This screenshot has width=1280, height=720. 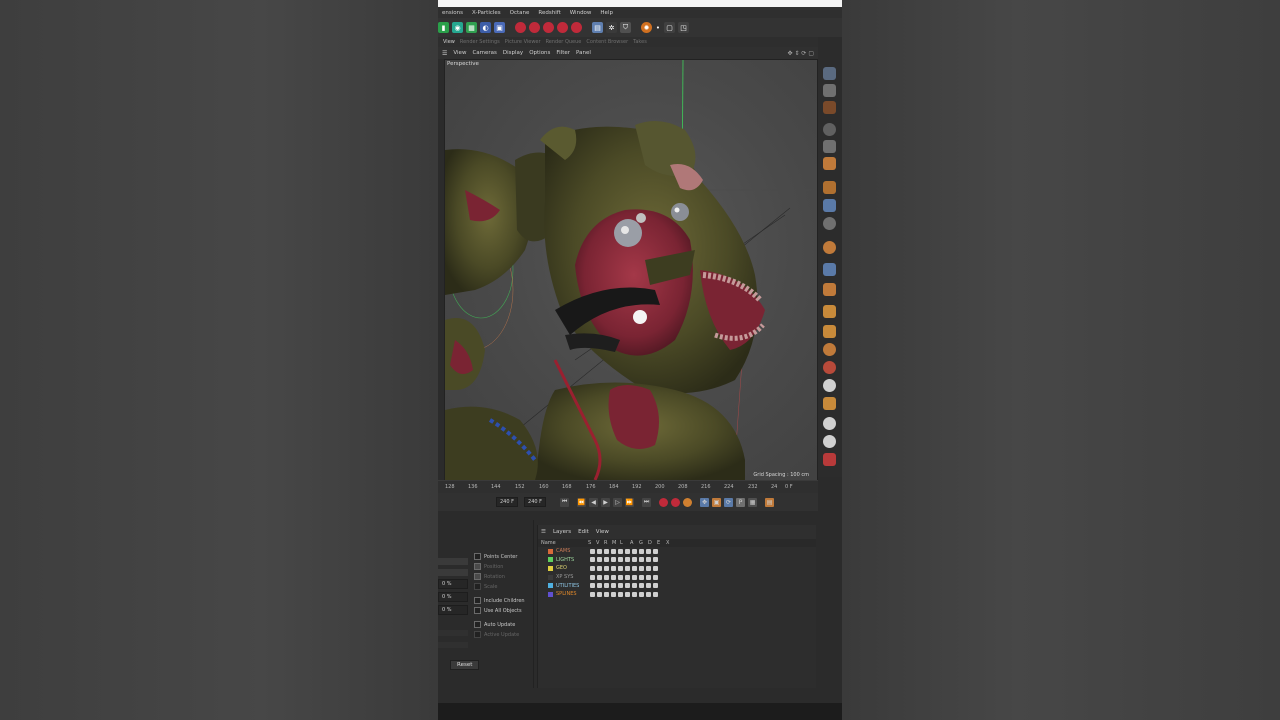 I want to click on menu-x-particles: X-Particles, so click(x=486, y=13).